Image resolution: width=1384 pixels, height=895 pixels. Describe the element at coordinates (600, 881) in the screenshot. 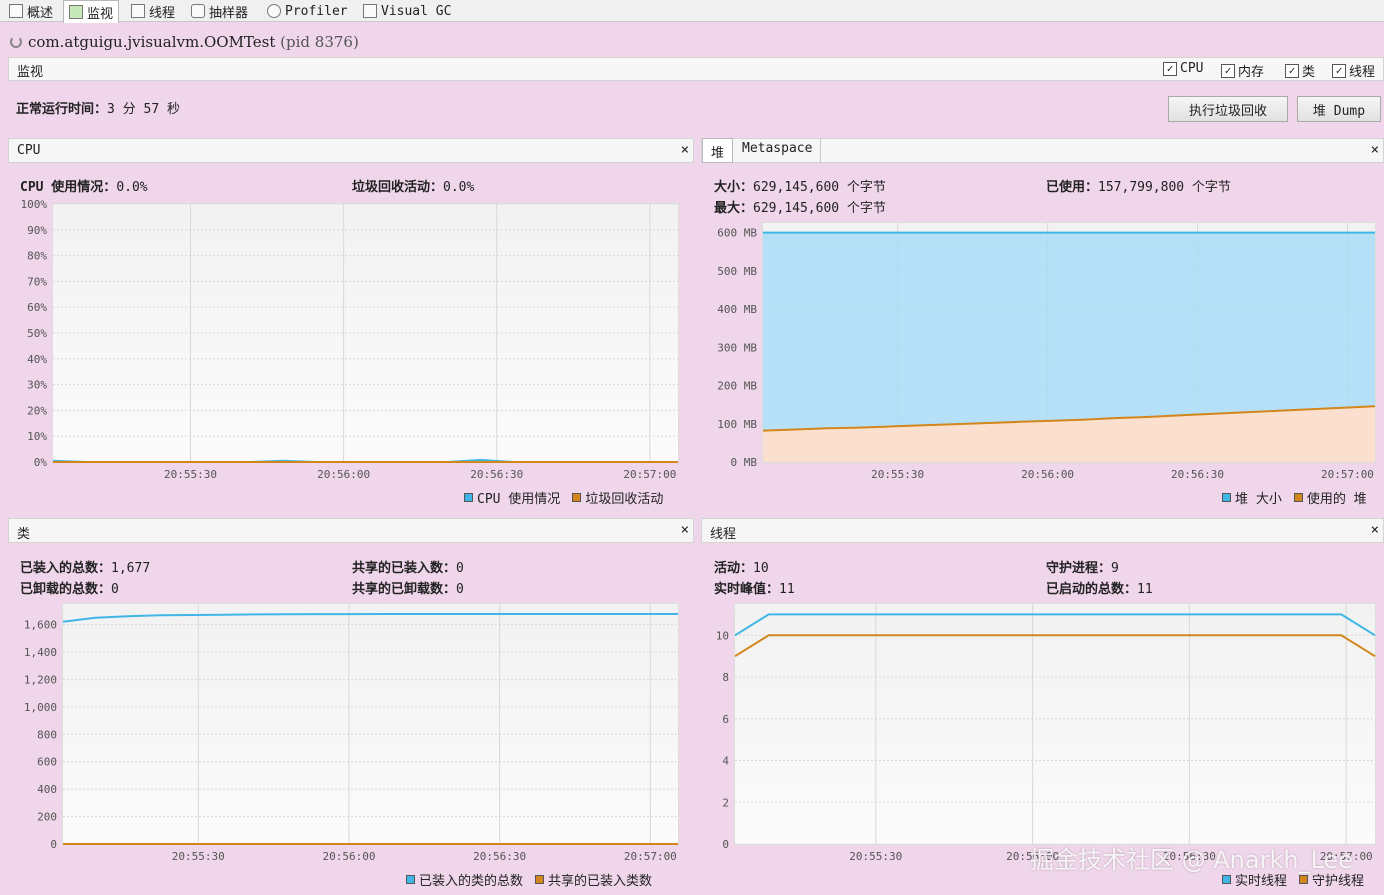

I see `legend-label: 共享的已装入类数` at that location.